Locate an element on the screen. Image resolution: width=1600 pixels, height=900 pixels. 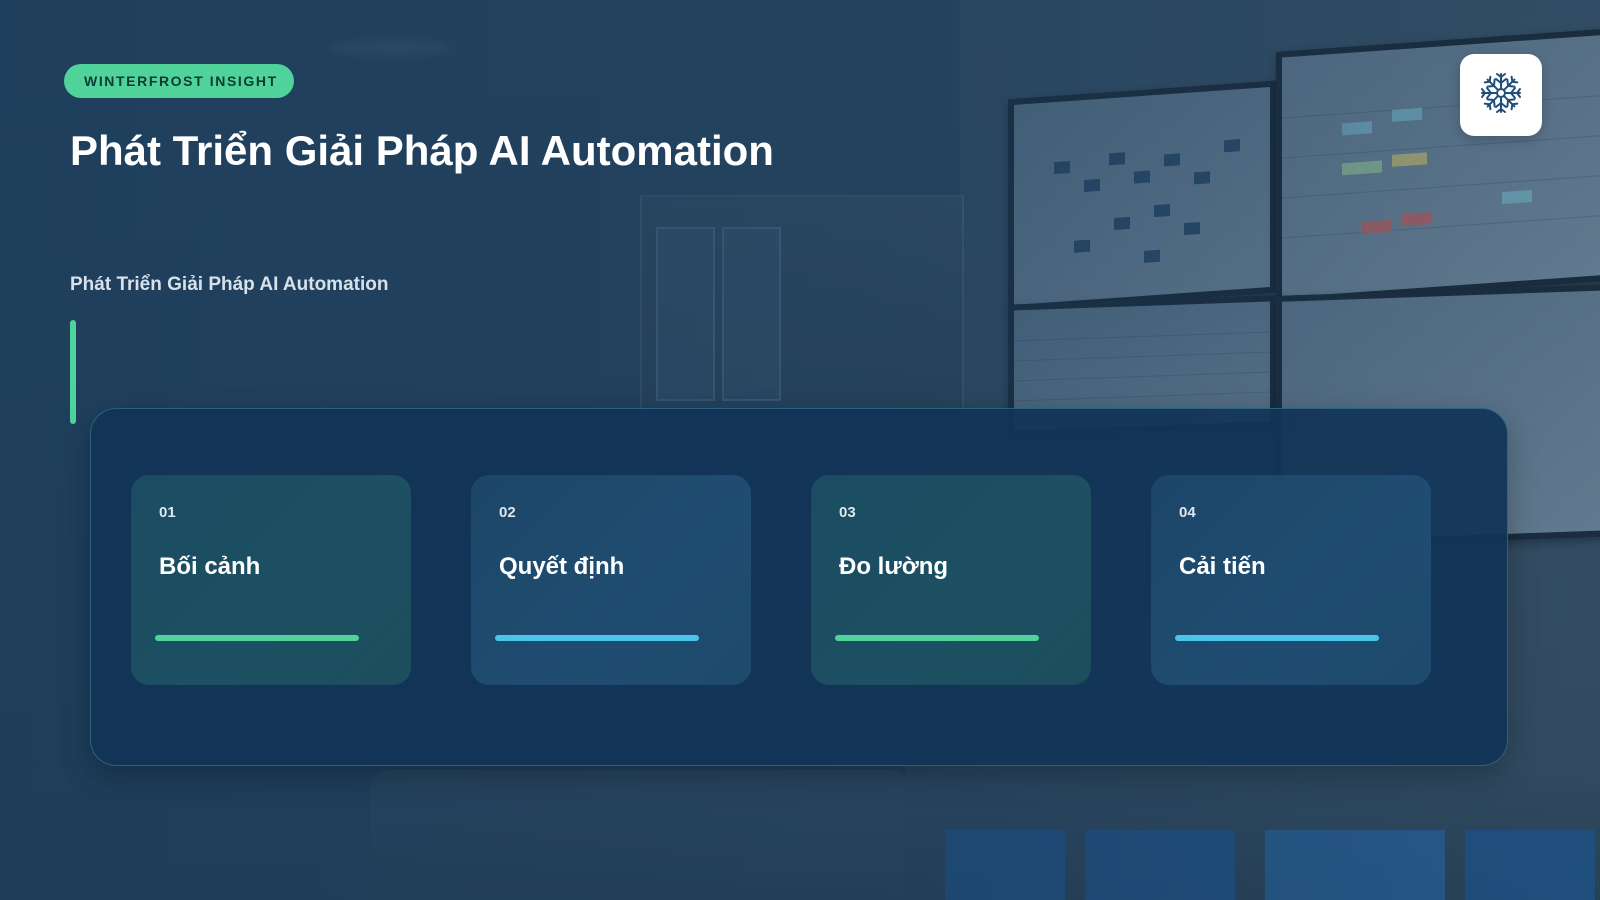
brand-badge: WINTERFROST INSIGHT is located at coordinates (179, 81).